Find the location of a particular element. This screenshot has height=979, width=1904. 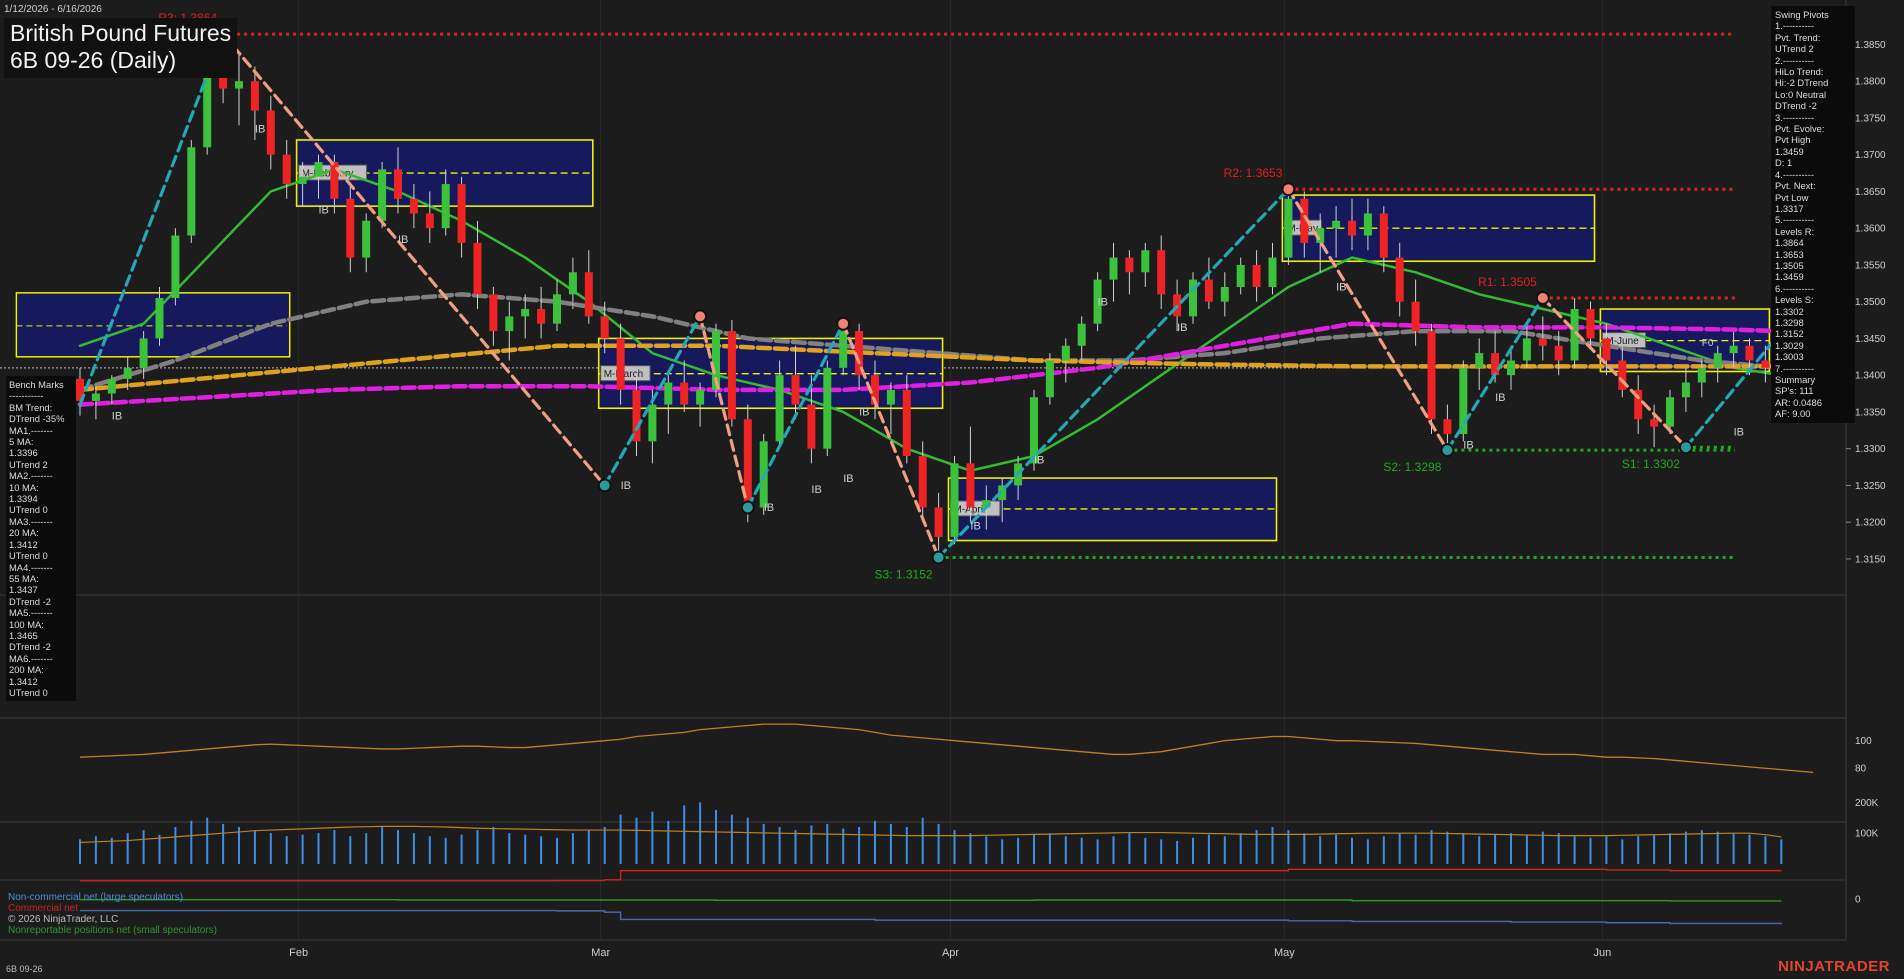

panel-line: 1.3864 is located at coordinates (1789, 243).